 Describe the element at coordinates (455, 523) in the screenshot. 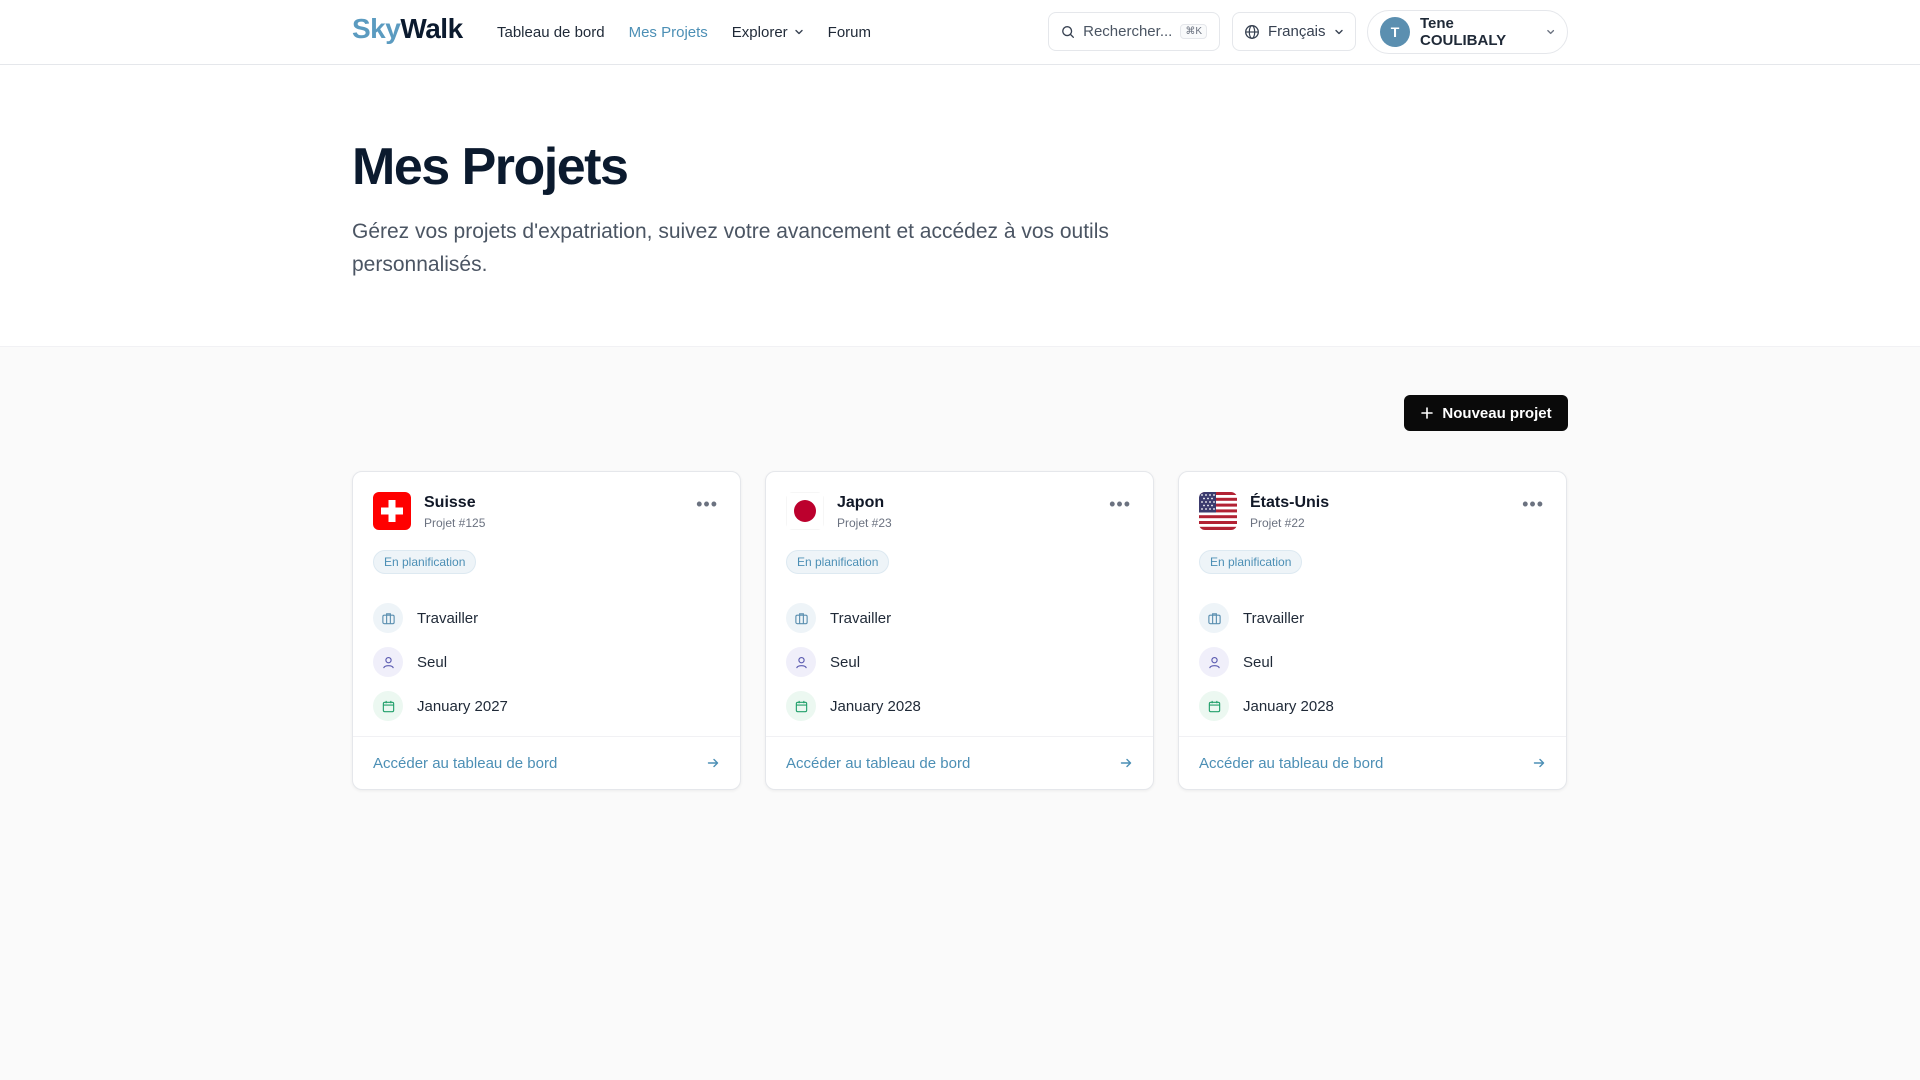

I see `project-id: Projet #125` at that location.